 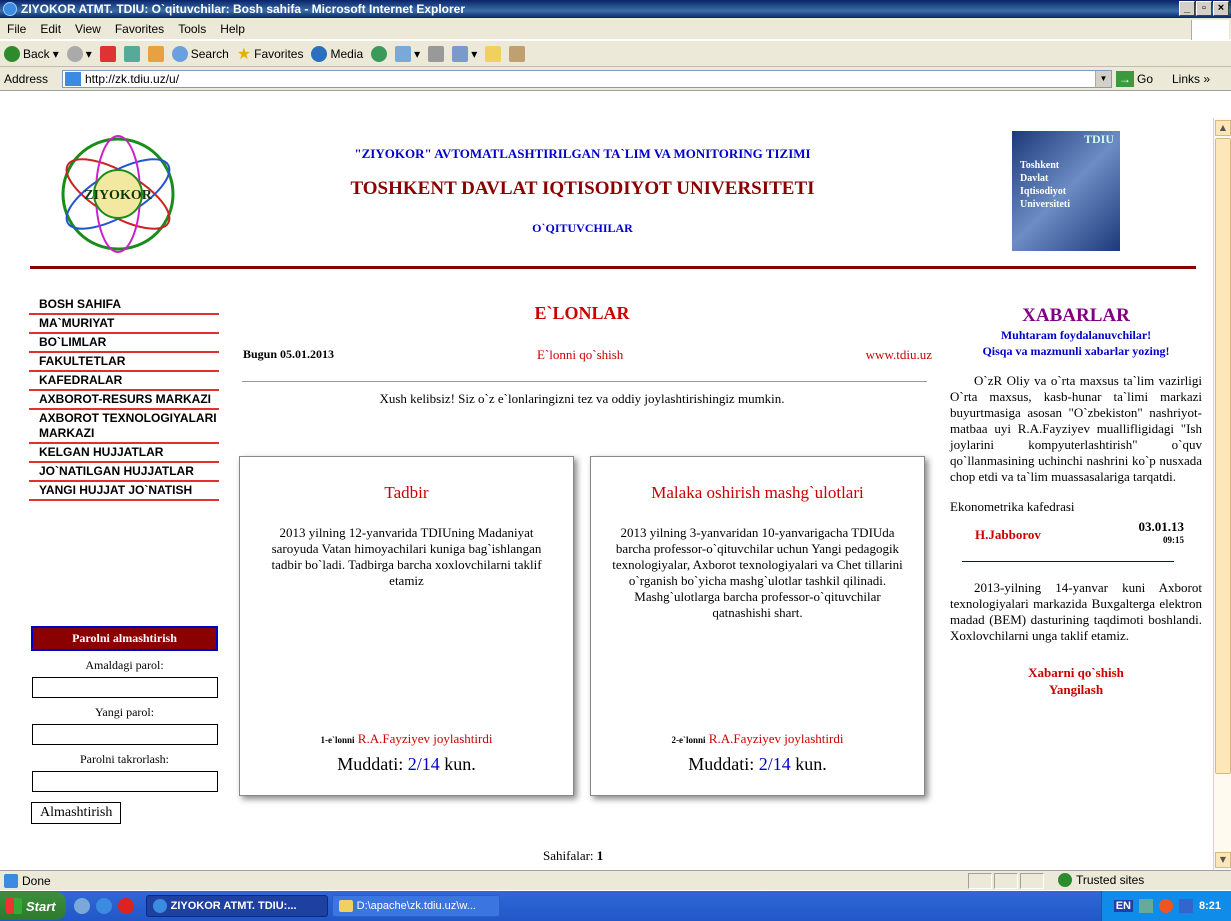 What do you see at coordinates (79, 53) in the screenshot?
I see `forward-button: ▾` at bounding box center [79, 53].